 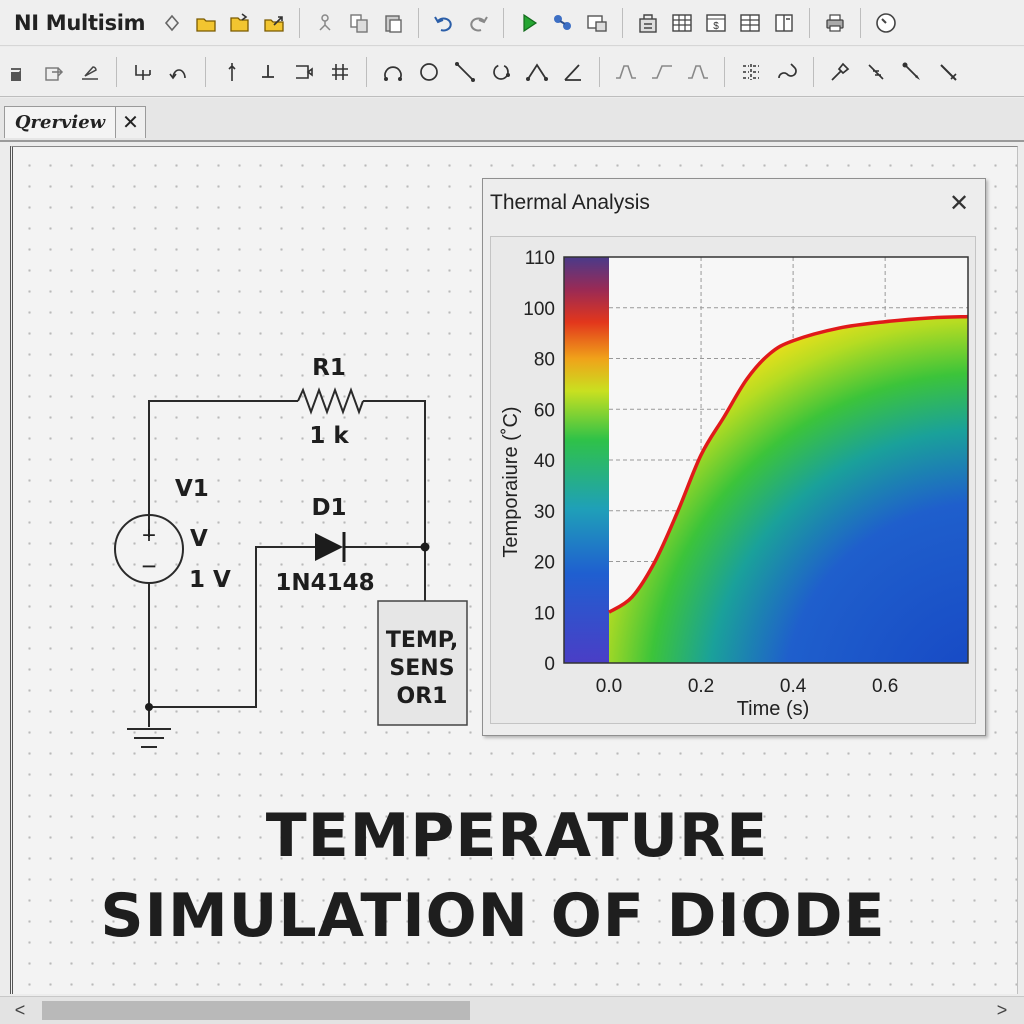 What do you see at coordinates (329, 547) in the screenshot?
I see `diode-d1-symbol` at bounding box center [329, 547].